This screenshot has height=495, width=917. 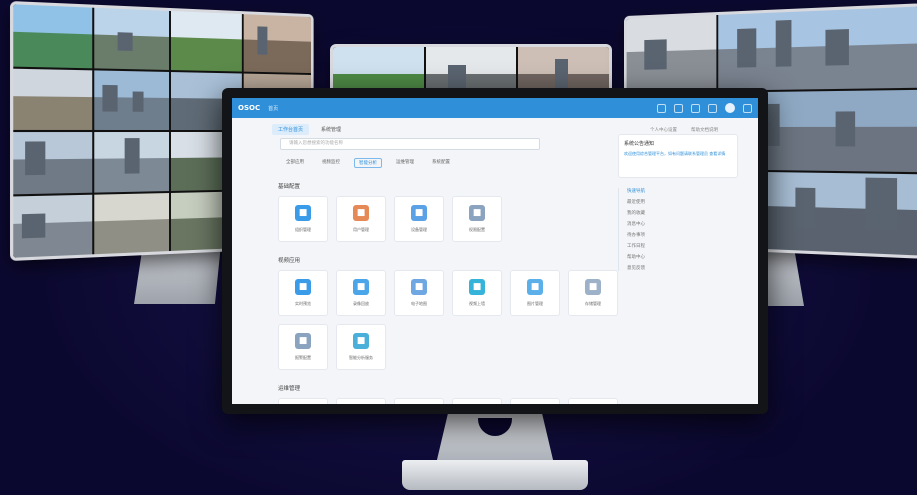 What do you see at coordinates (695, 108) in the screenshot?
I see `bell-icon` at bounding box center [695, 108].